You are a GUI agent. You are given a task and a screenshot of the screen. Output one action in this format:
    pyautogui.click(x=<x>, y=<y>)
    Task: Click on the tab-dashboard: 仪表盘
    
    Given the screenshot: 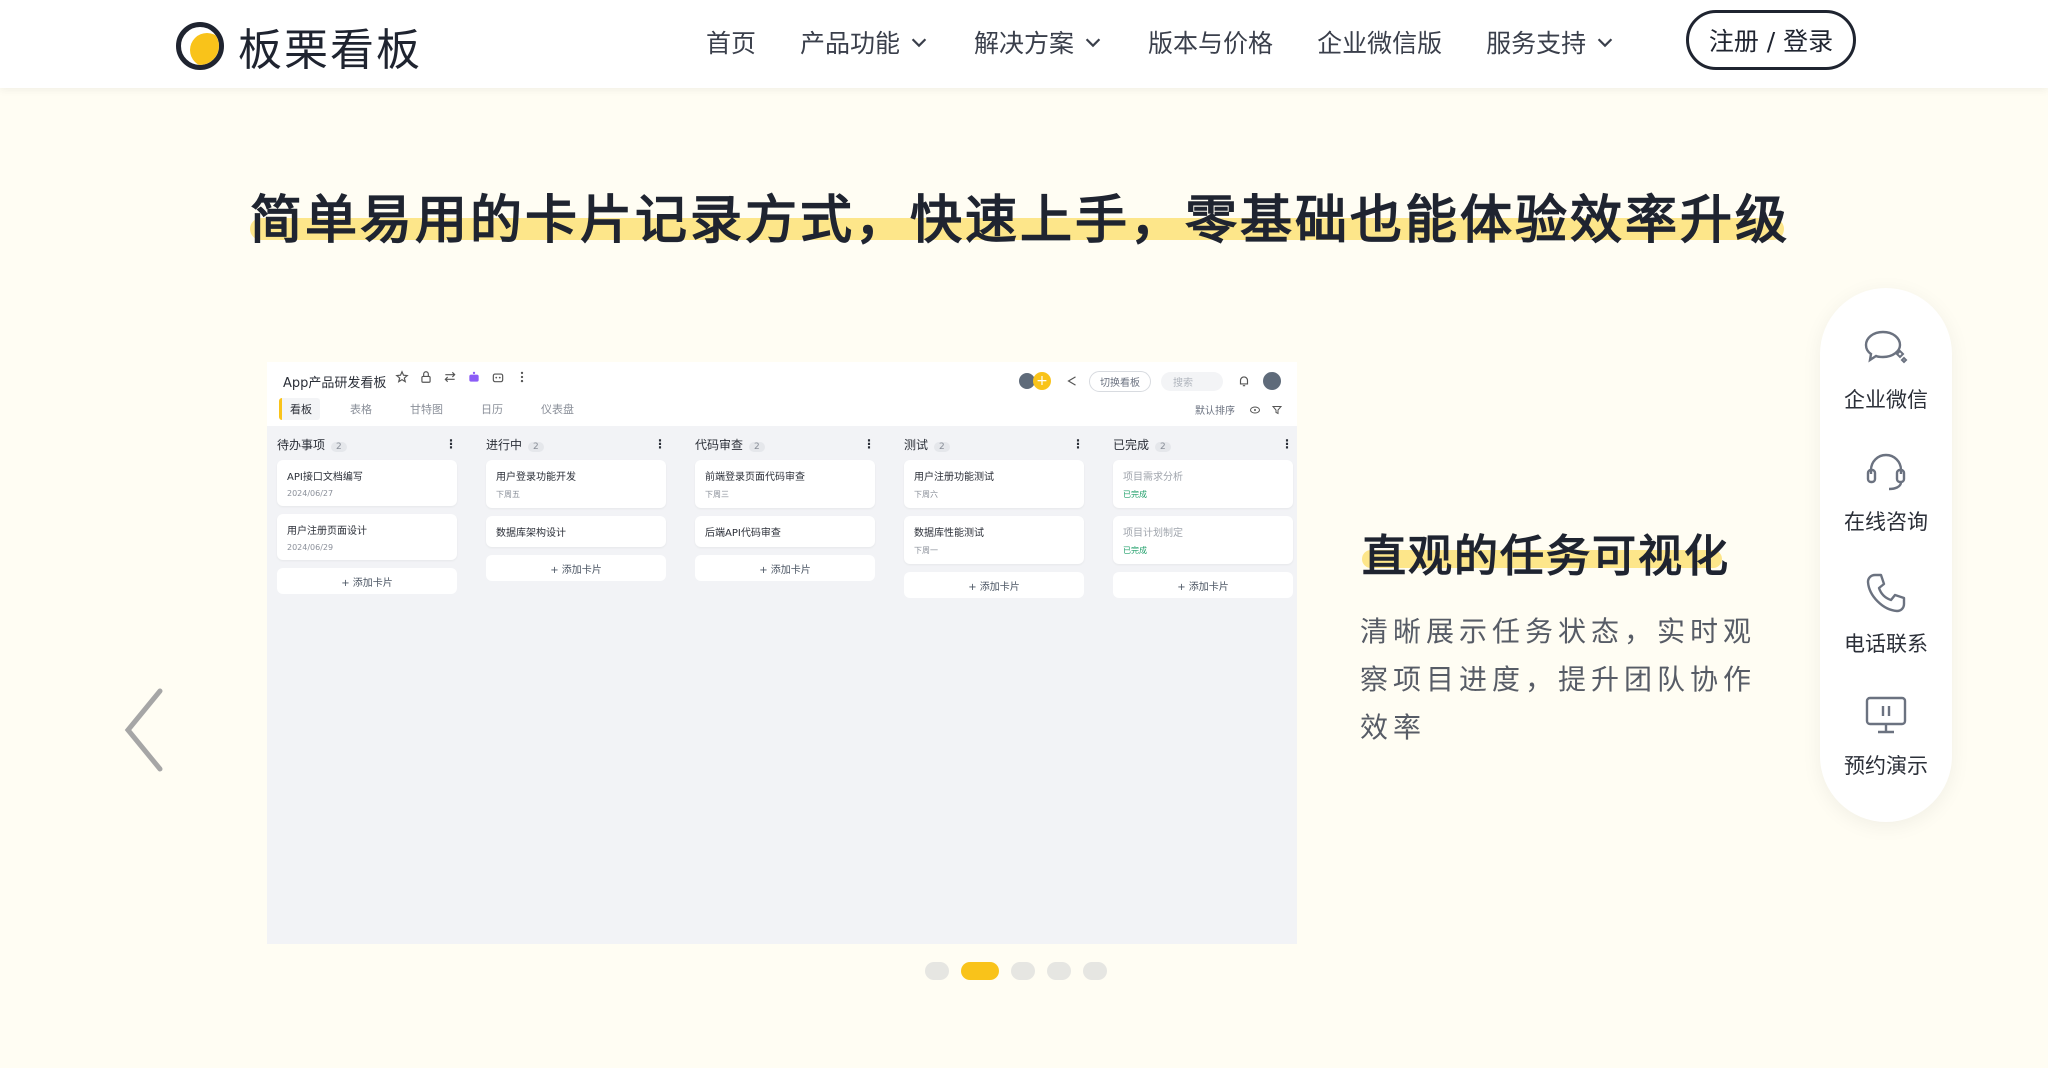 What is the action you would take?
    pyautogui.click(x=557, y=409)
    